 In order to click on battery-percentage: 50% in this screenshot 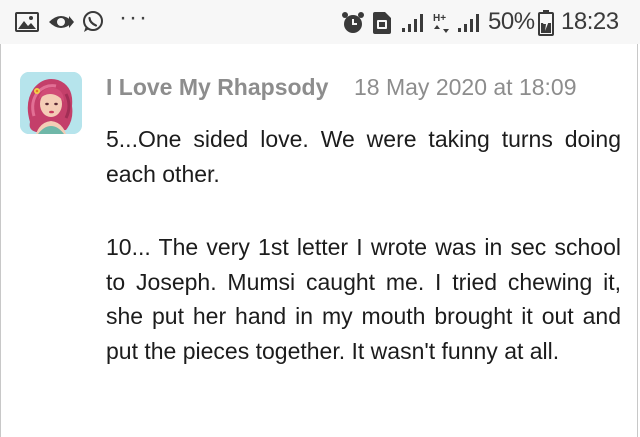, I will do `click(511, 21)`.